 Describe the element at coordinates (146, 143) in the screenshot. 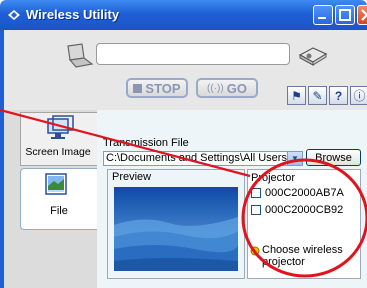

I see `transmission-file-label: Transmission File` at that location.